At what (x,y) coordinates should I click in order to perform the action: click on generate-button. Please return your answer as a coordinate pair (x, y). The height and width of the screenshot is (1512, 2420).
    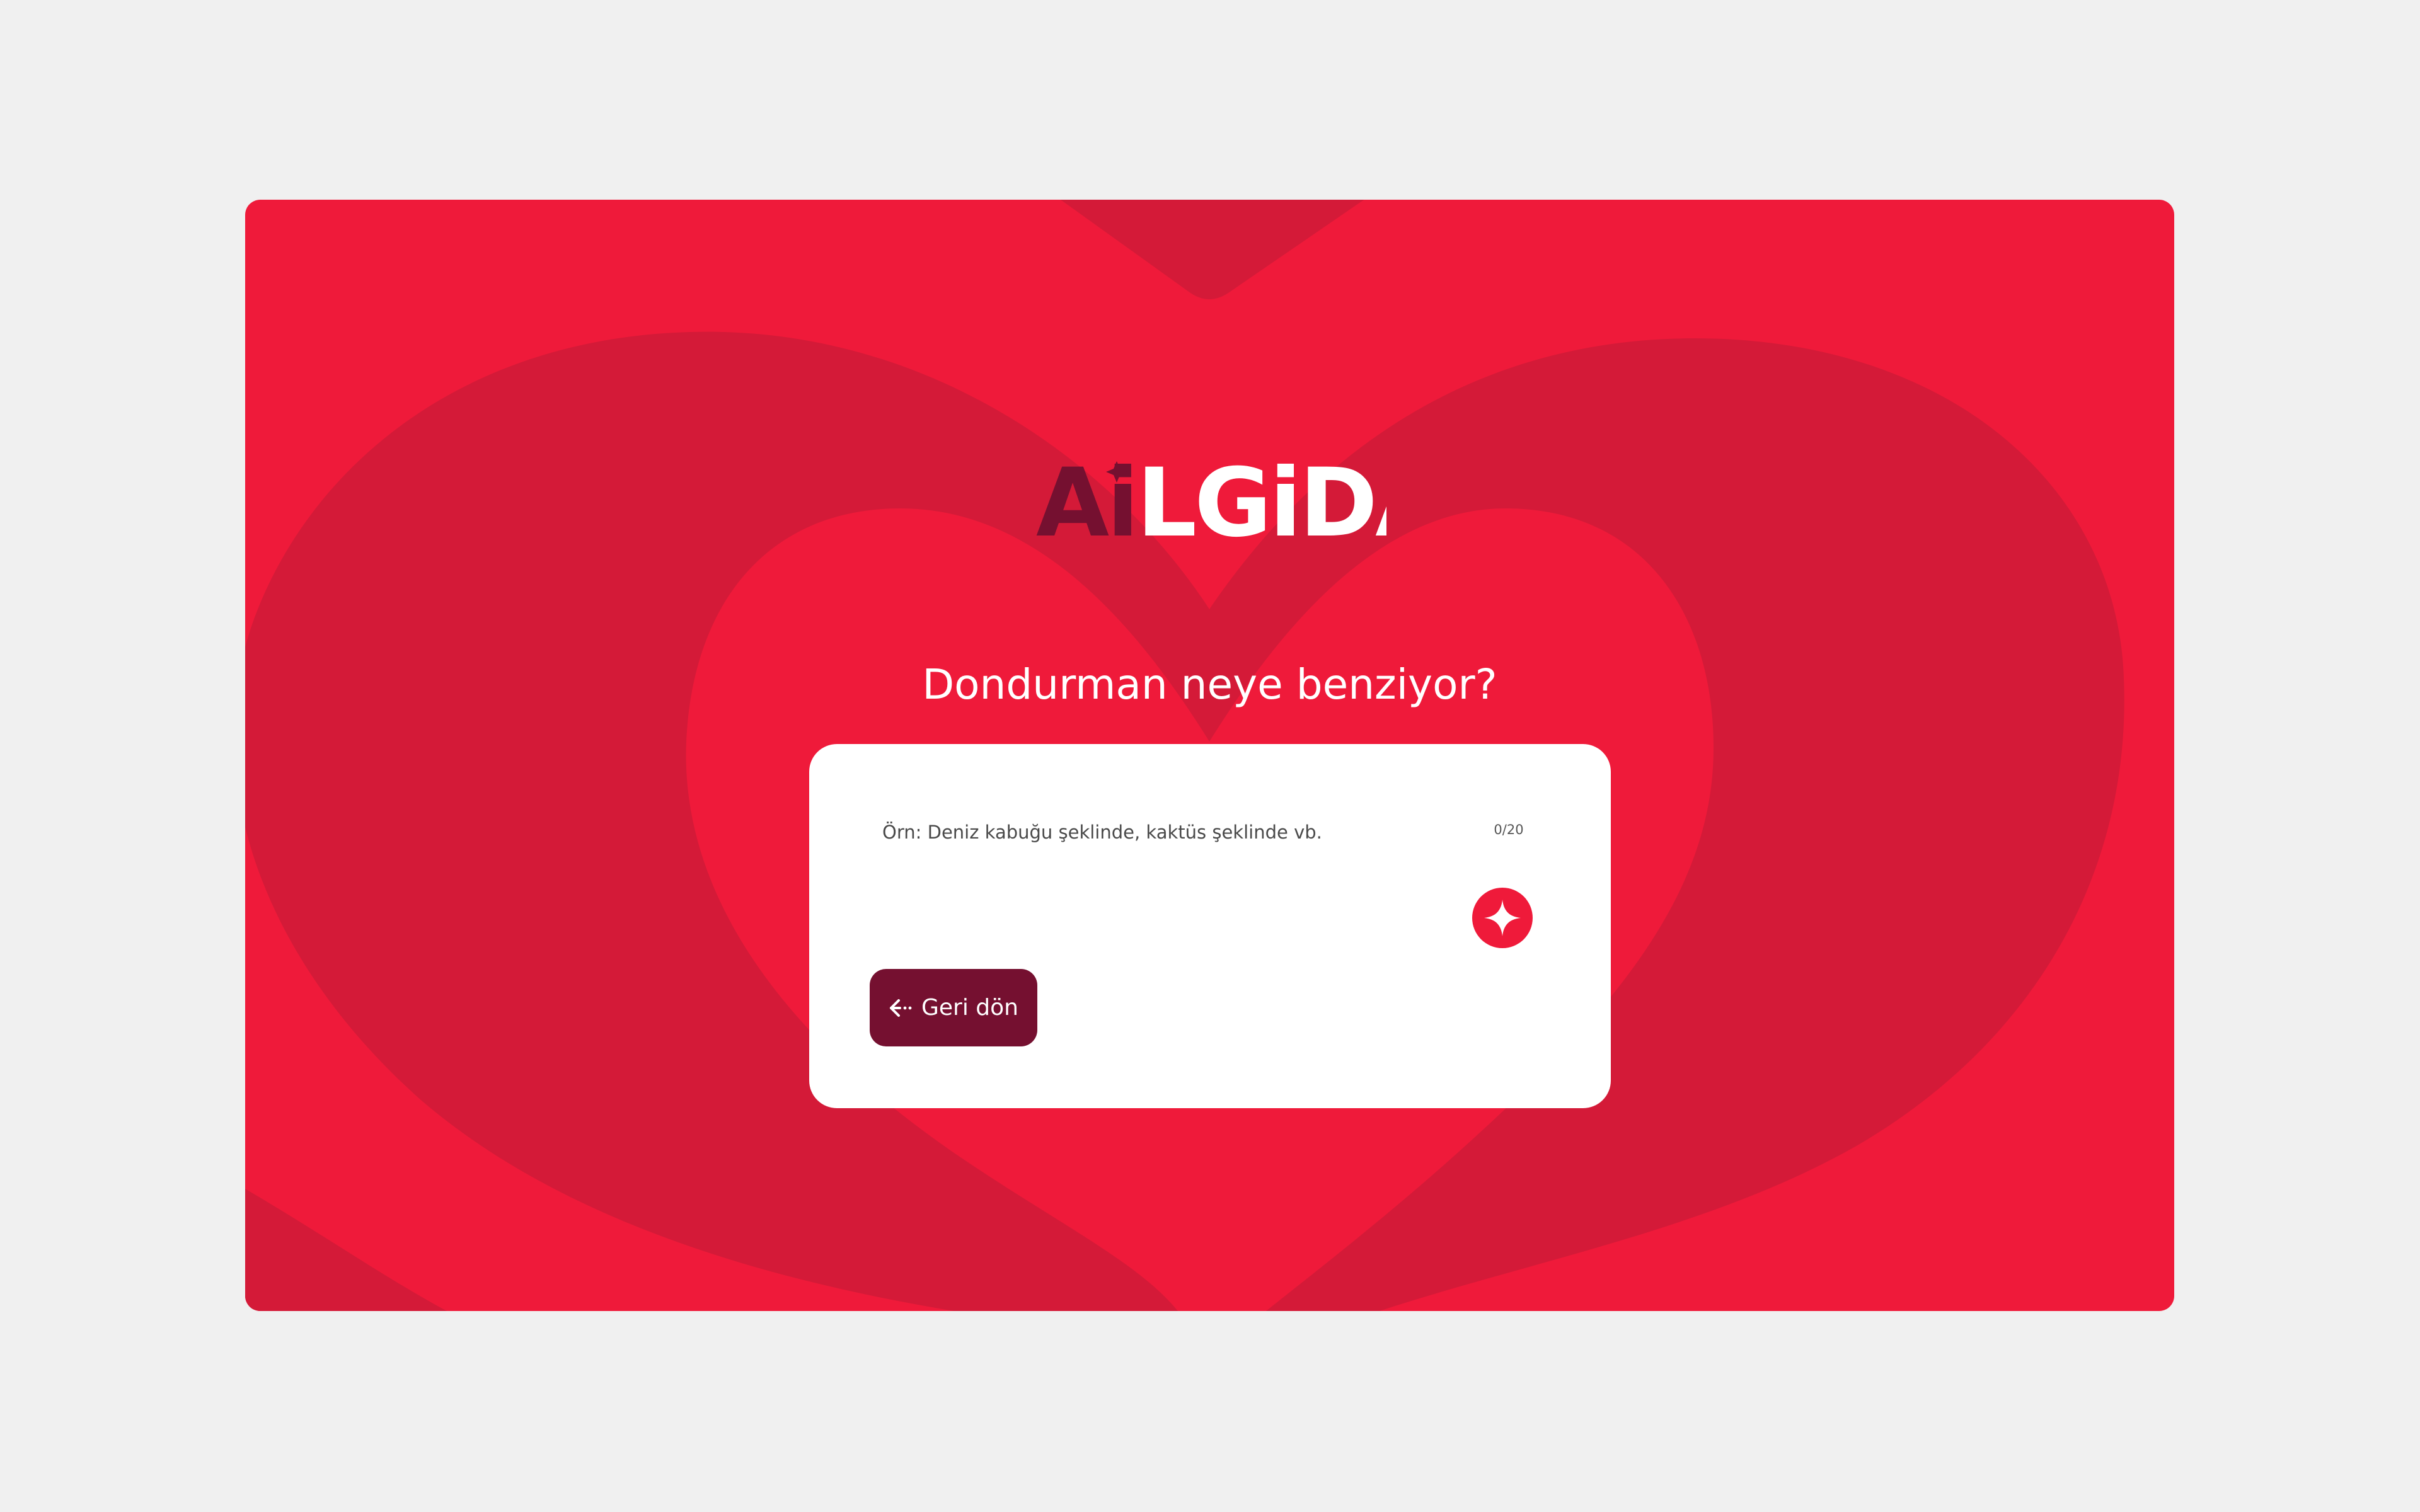
    Looking at the image, I should click on (1503, 918).